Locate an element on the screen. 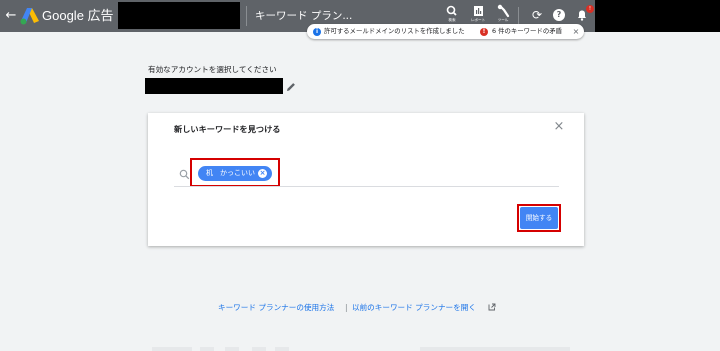 The width and height of the screenshot is (720, 351). wrench-icon is located at coordinates (503, 11).